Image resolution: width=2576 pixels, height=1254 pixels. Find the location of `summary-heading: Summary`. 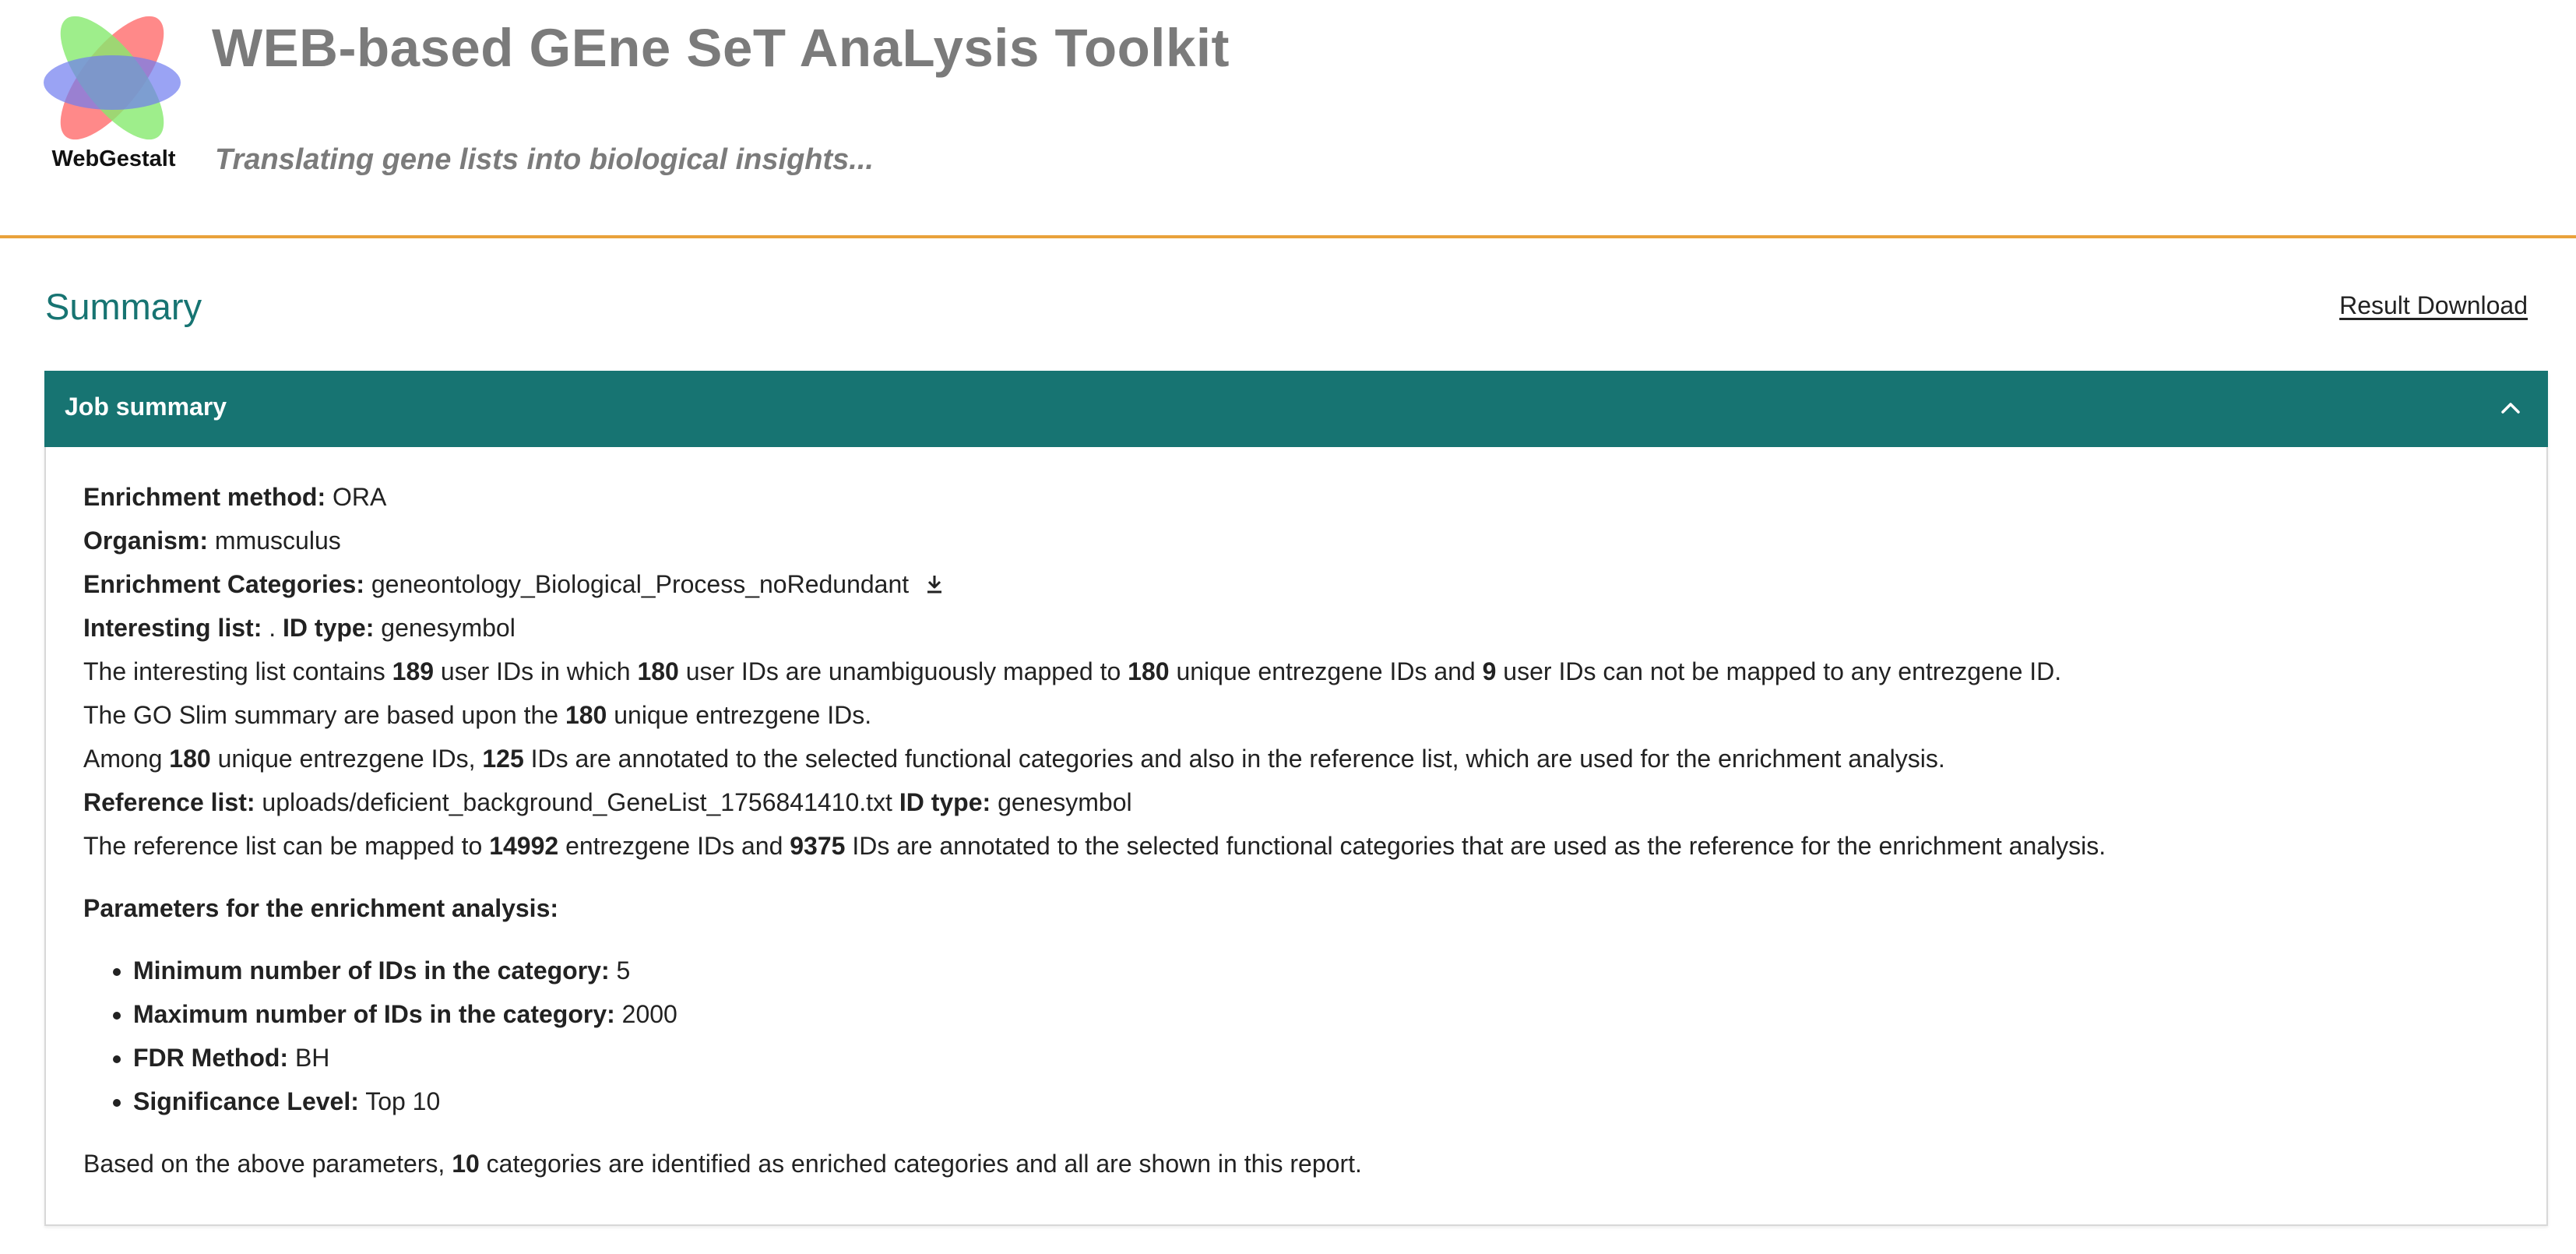

summary-heading: Summary is located at coordinates (123, 306).